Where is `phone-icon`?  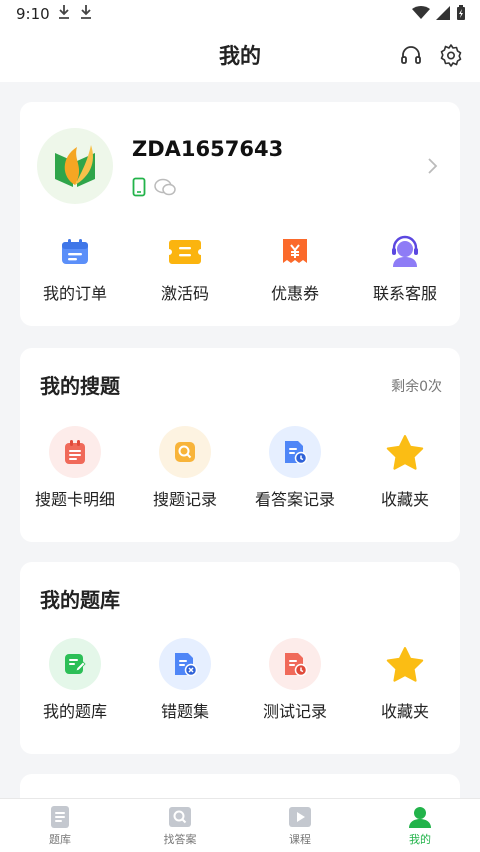 phone-icon is located at coordinates (139, 187).